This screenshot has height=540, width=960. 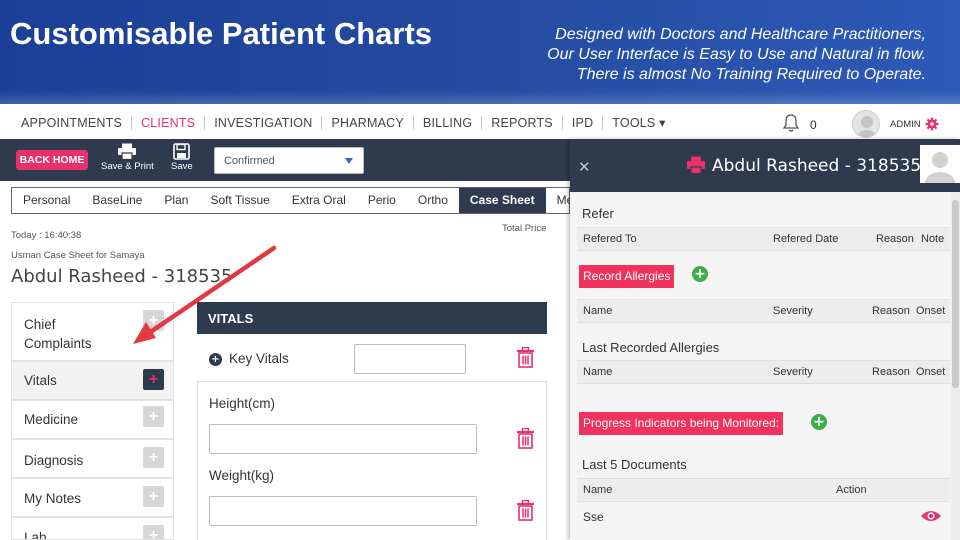 I want to click on floppy-disk-icon, so click(x=182, y=151).